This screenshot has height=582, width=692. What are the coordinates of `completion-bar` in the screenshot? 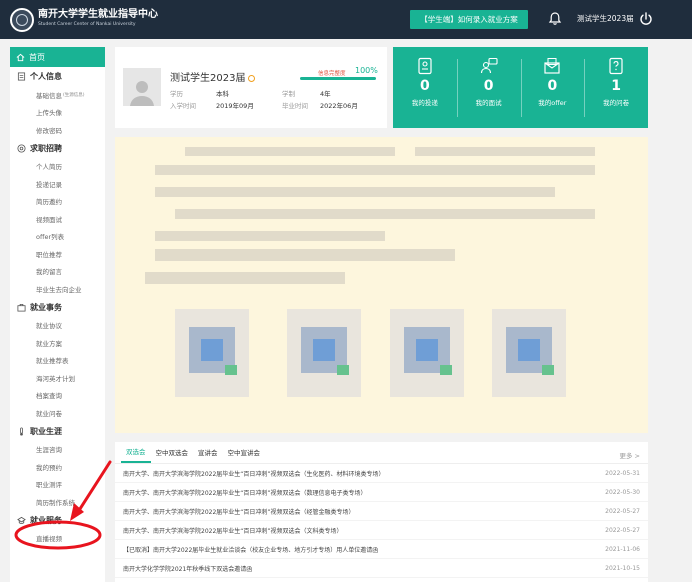 It's located at (338, 78).